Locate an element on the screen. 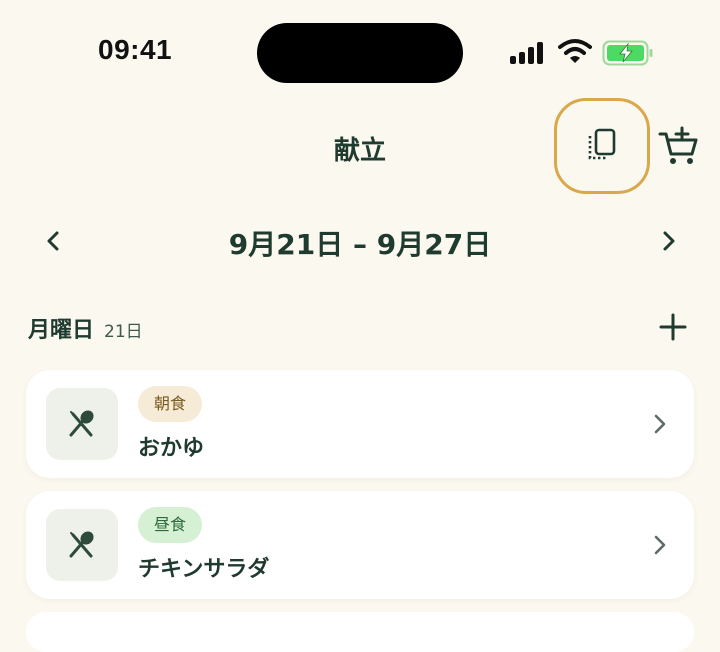 The width and height of the screenshot is (720, 652). wifi-icon is located at coordinates (575, 51).